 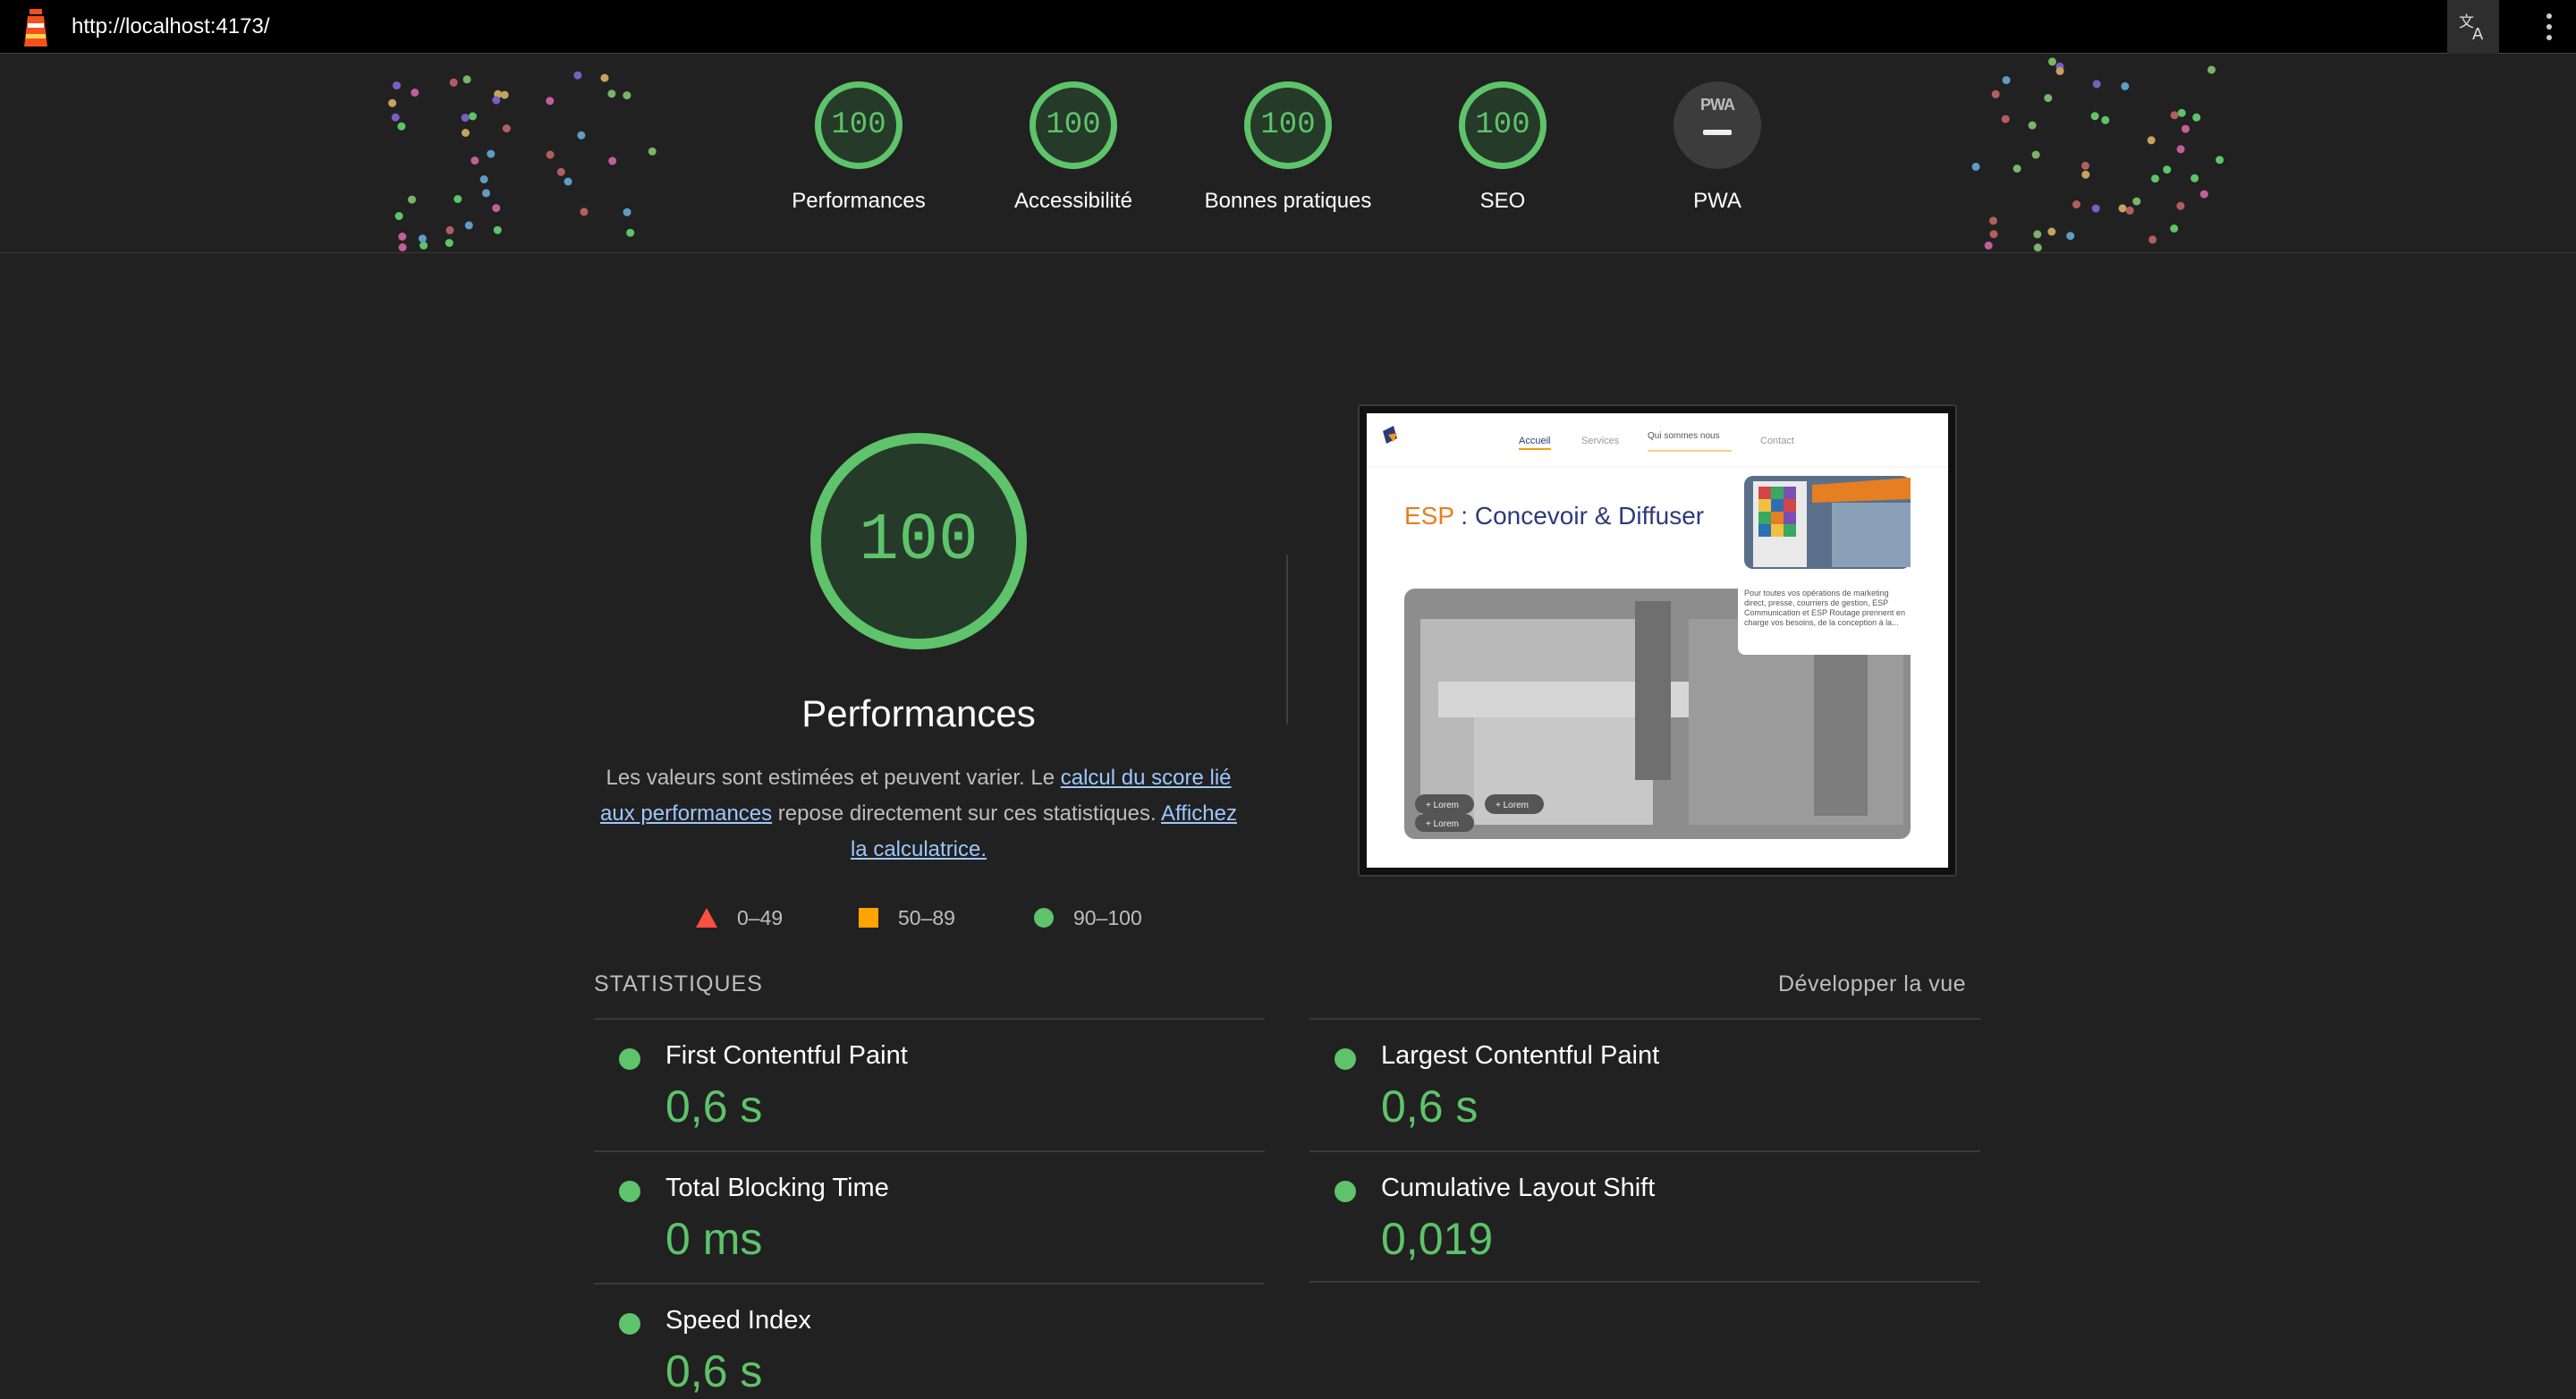 I want to click on gauge-performance: 100 Performances, so click(x=858, y=147).